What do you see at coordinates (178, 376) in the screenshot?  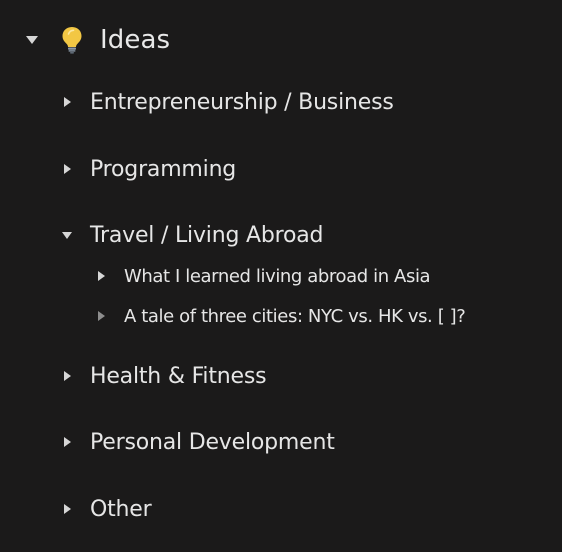 I see `toggle-item-label: Health & Fitness` at bounding box center [178, 376].